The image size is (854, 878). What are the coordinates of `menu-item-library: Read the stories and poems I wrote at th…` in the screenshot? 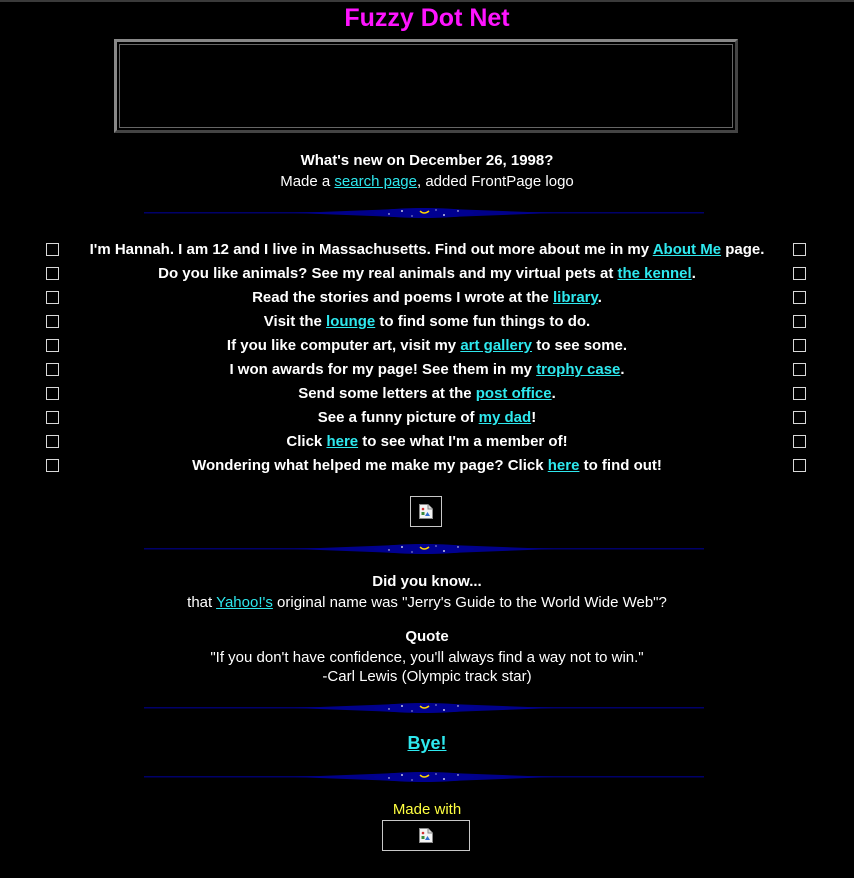 It's located at (427, 298).